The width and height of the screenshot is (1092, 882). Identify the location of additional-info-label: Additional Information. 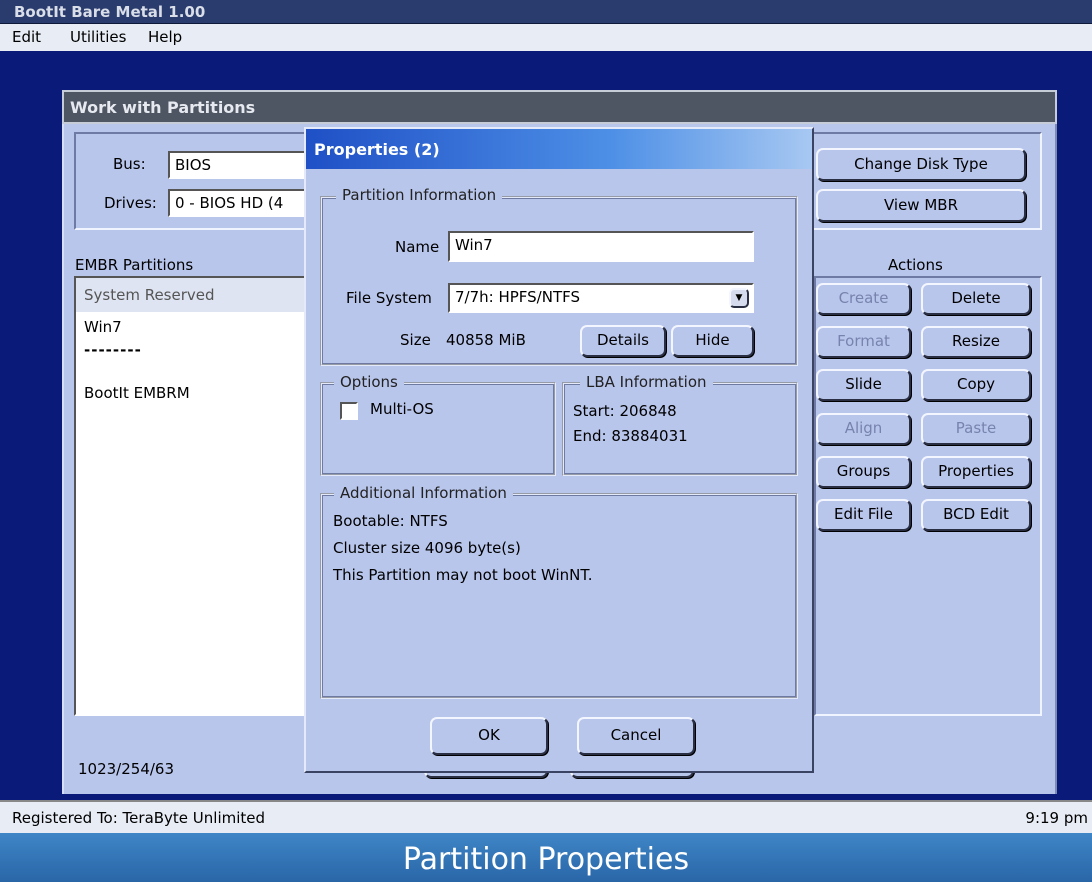
(423, 493).